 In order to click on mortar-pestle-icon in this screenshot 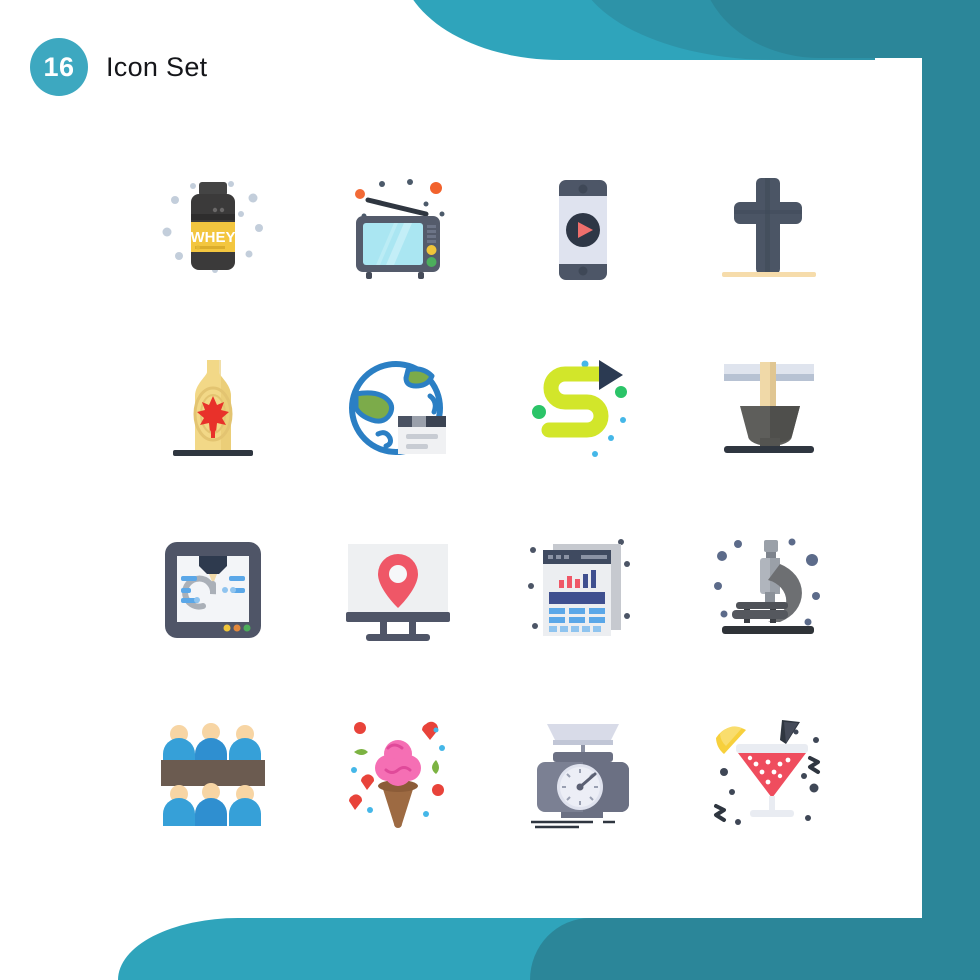, I will do `click(768, 407)`.